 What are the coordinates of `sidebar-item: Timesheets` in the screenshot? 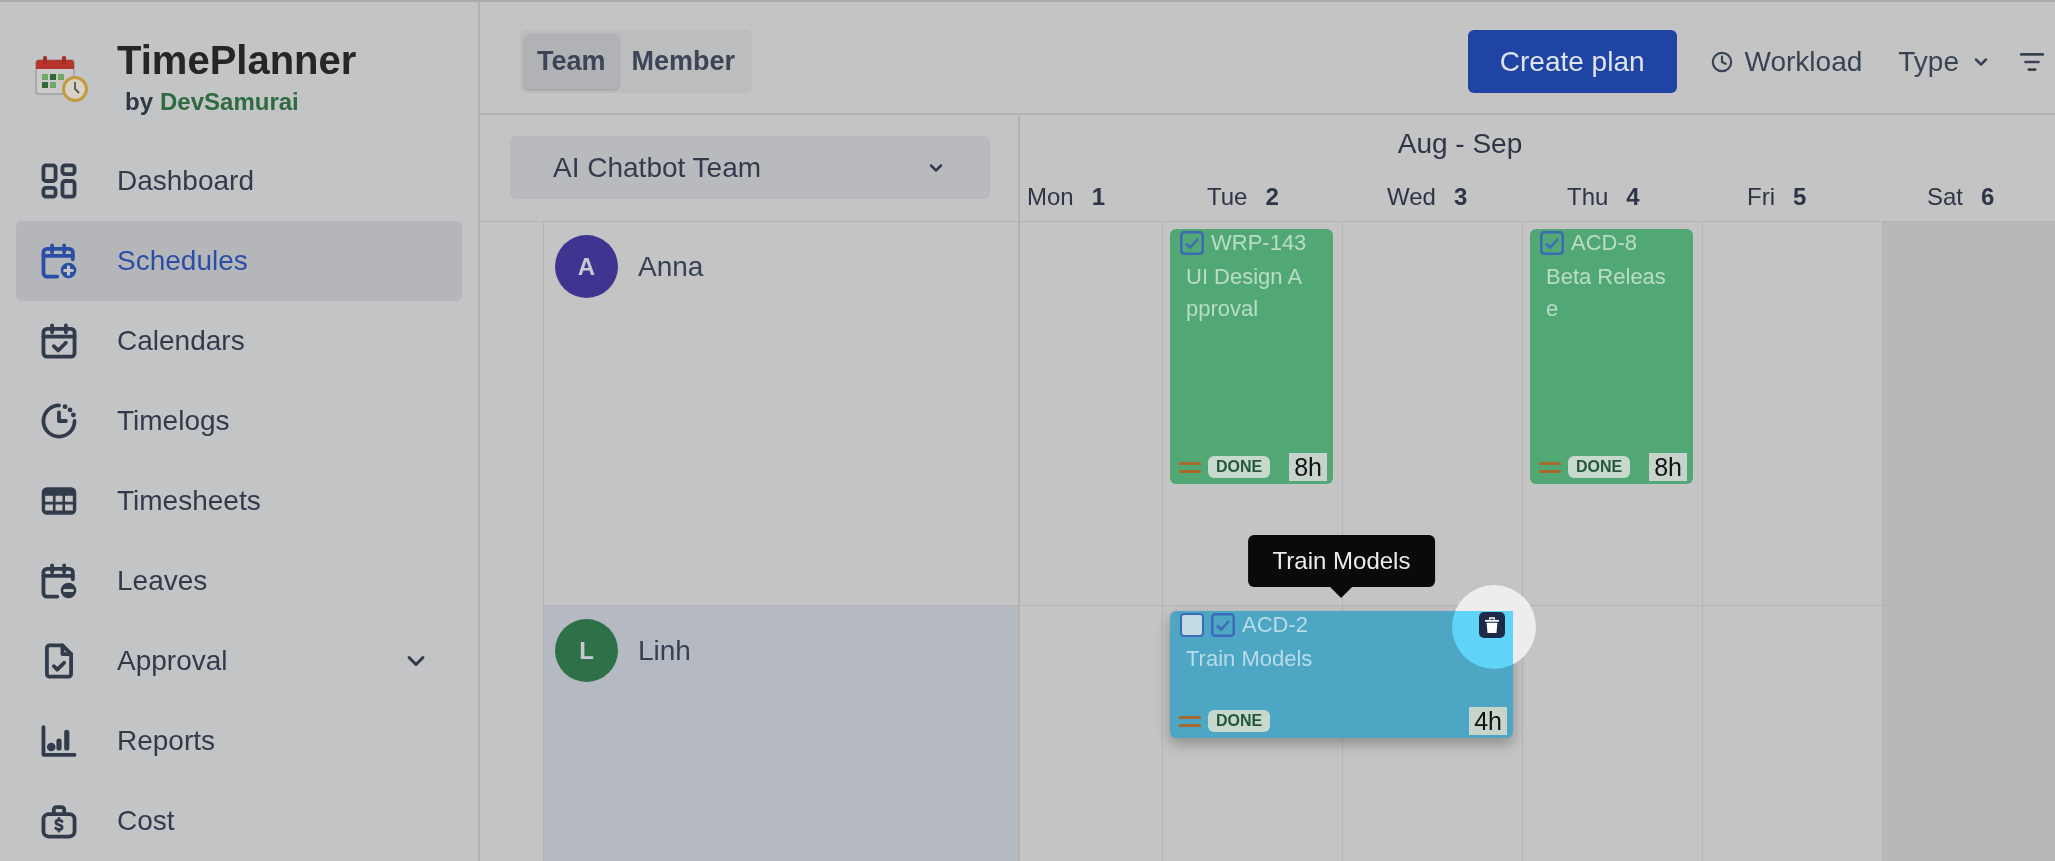 It's located at (239, 501).